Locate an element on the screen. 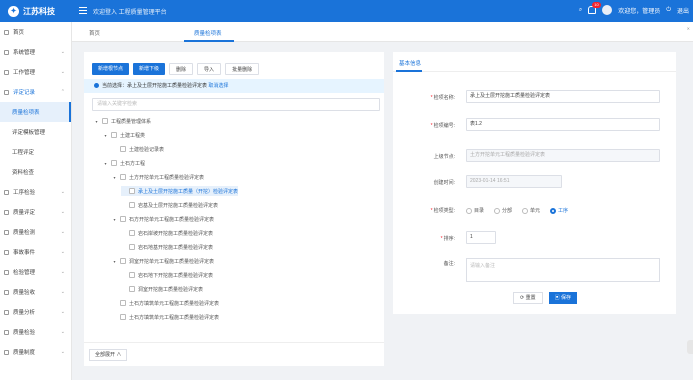 This screenshot has width=693, height=380. cancel-selection-link: 取消选择 is located at coordinates (218, 86).